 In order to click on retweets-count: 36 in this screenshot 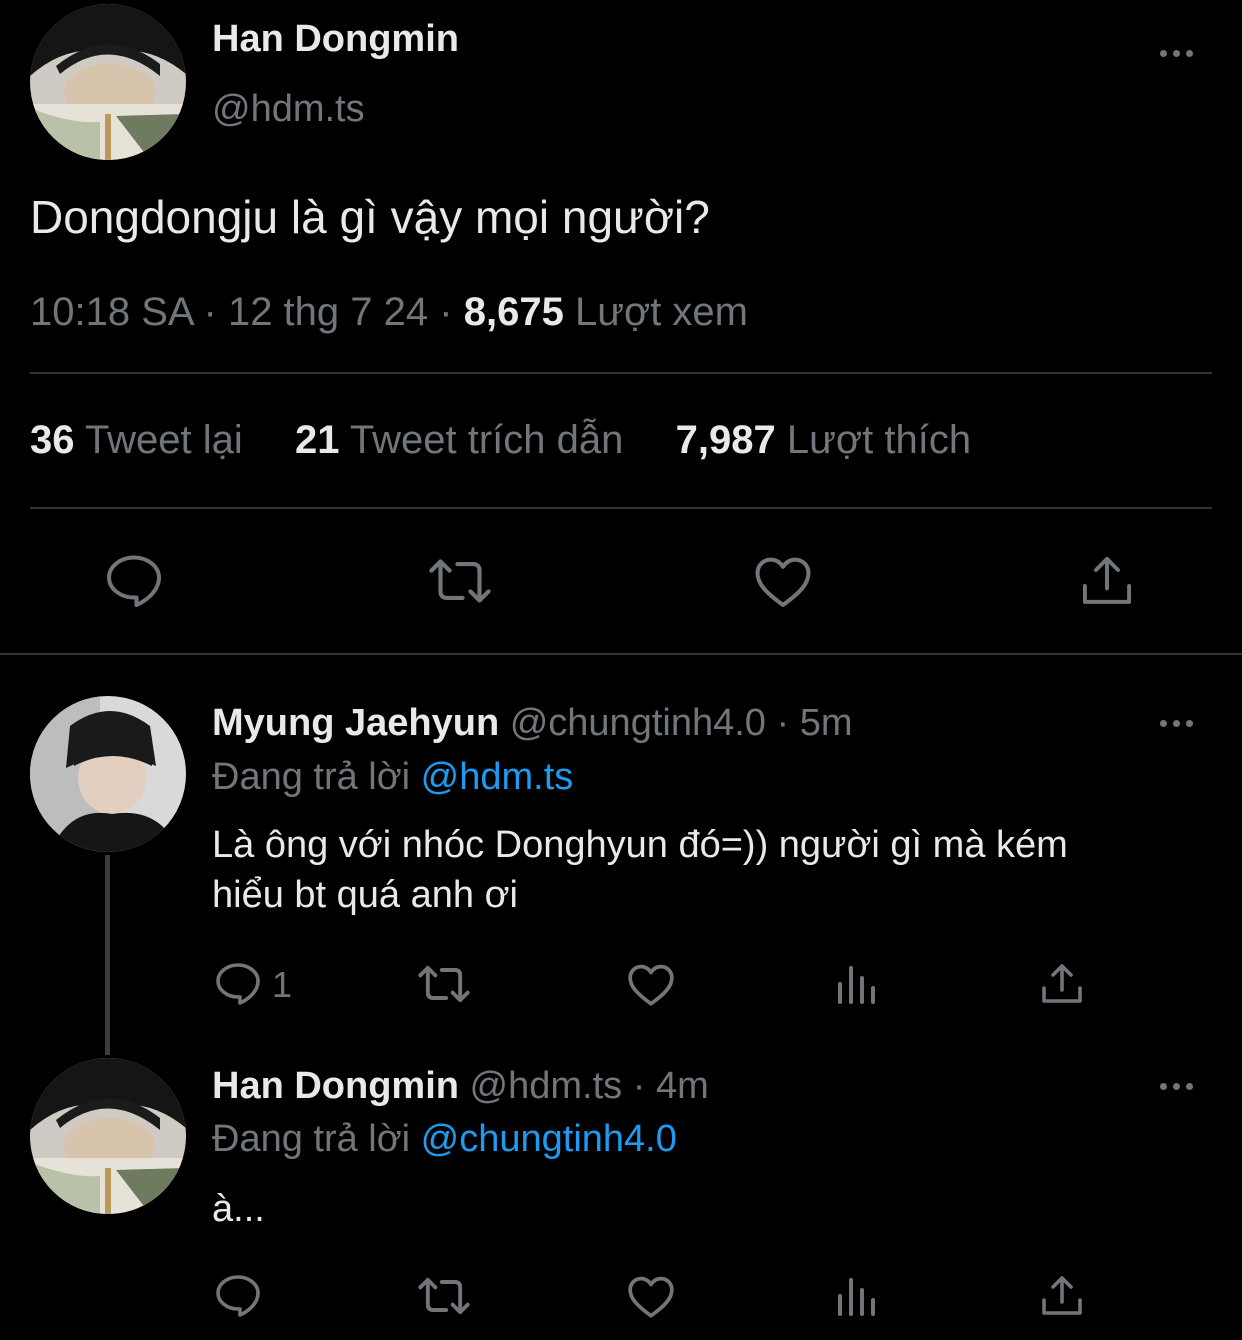, I will do `click(52, 440)`.